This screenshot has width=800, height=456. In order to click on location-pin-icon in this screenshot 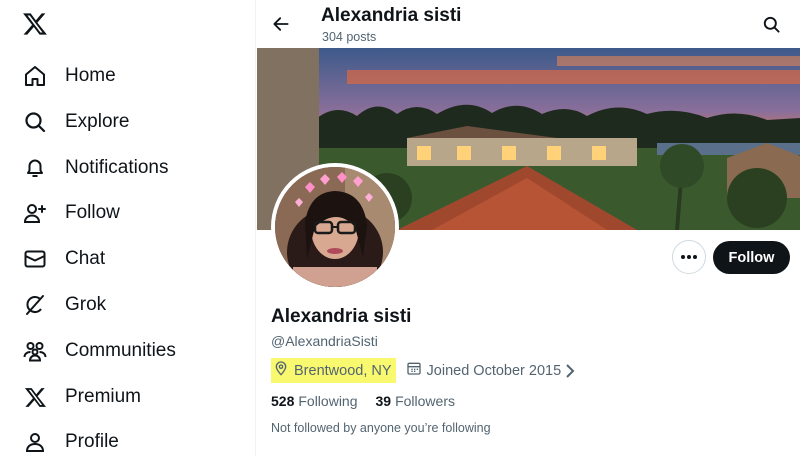, I will do `click(281, 370)`.